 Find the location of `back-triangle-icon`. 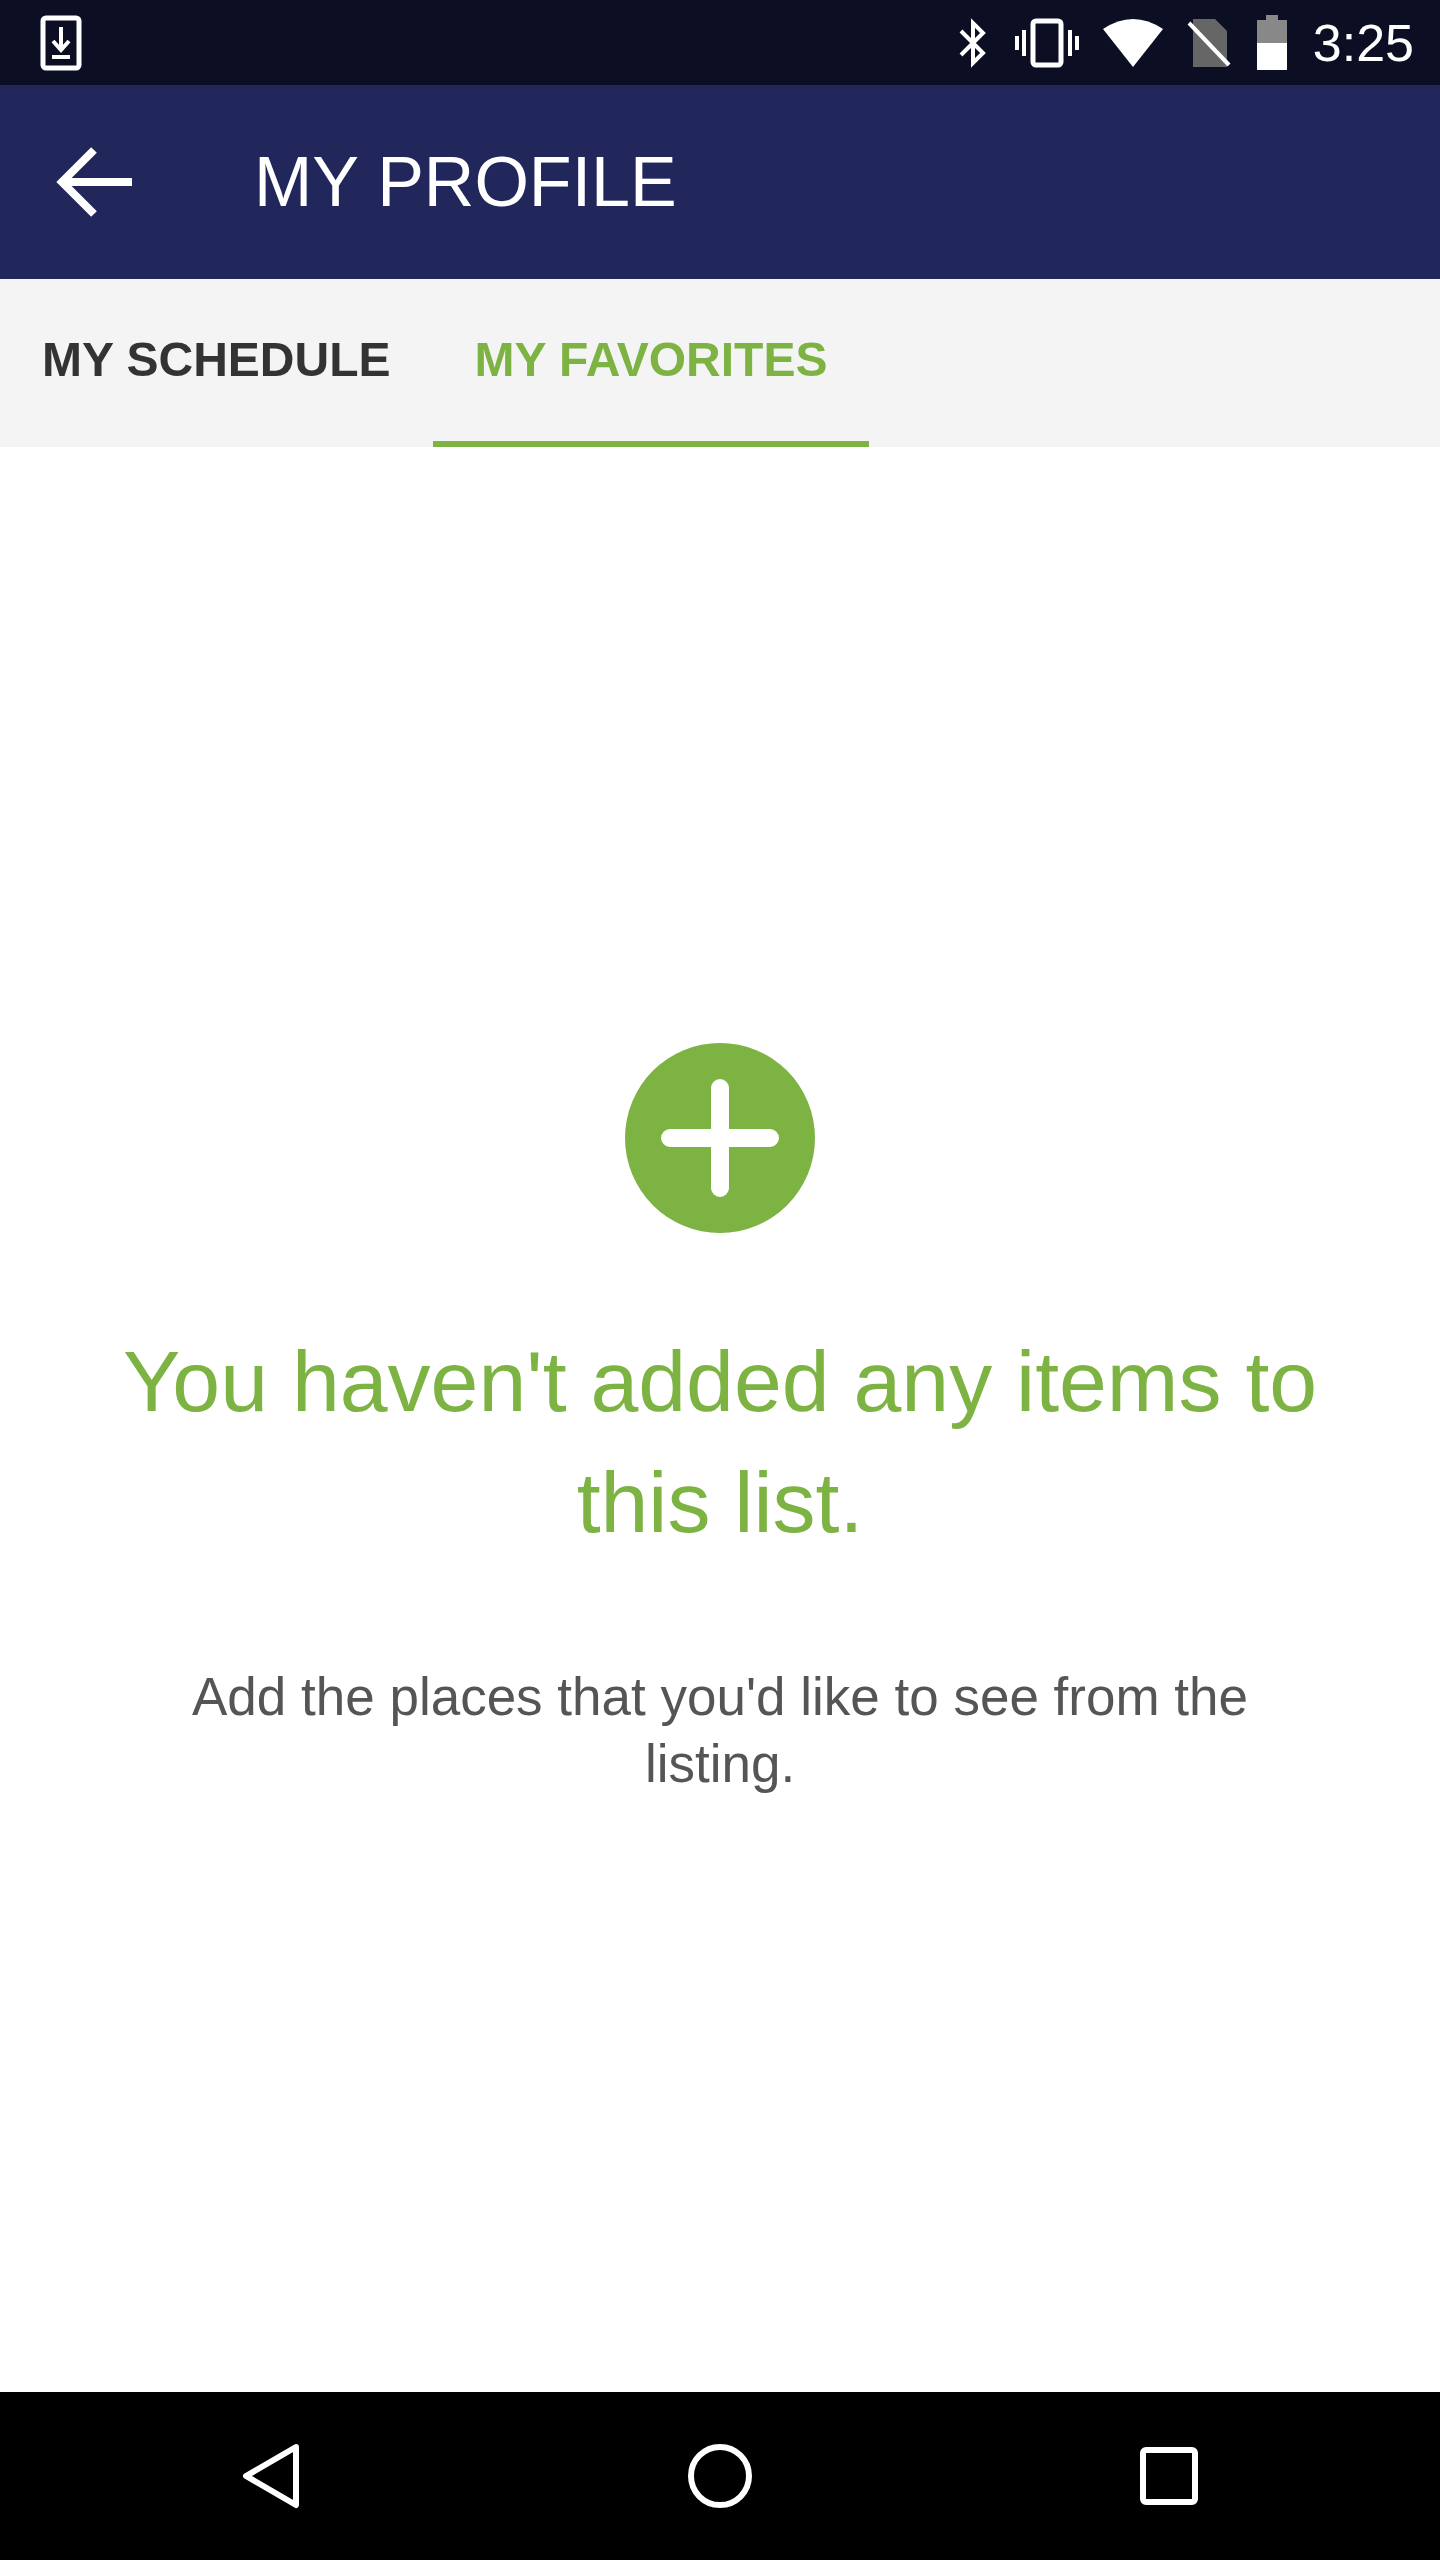

back-triangle-icon is located at coordinates (271, 2476).